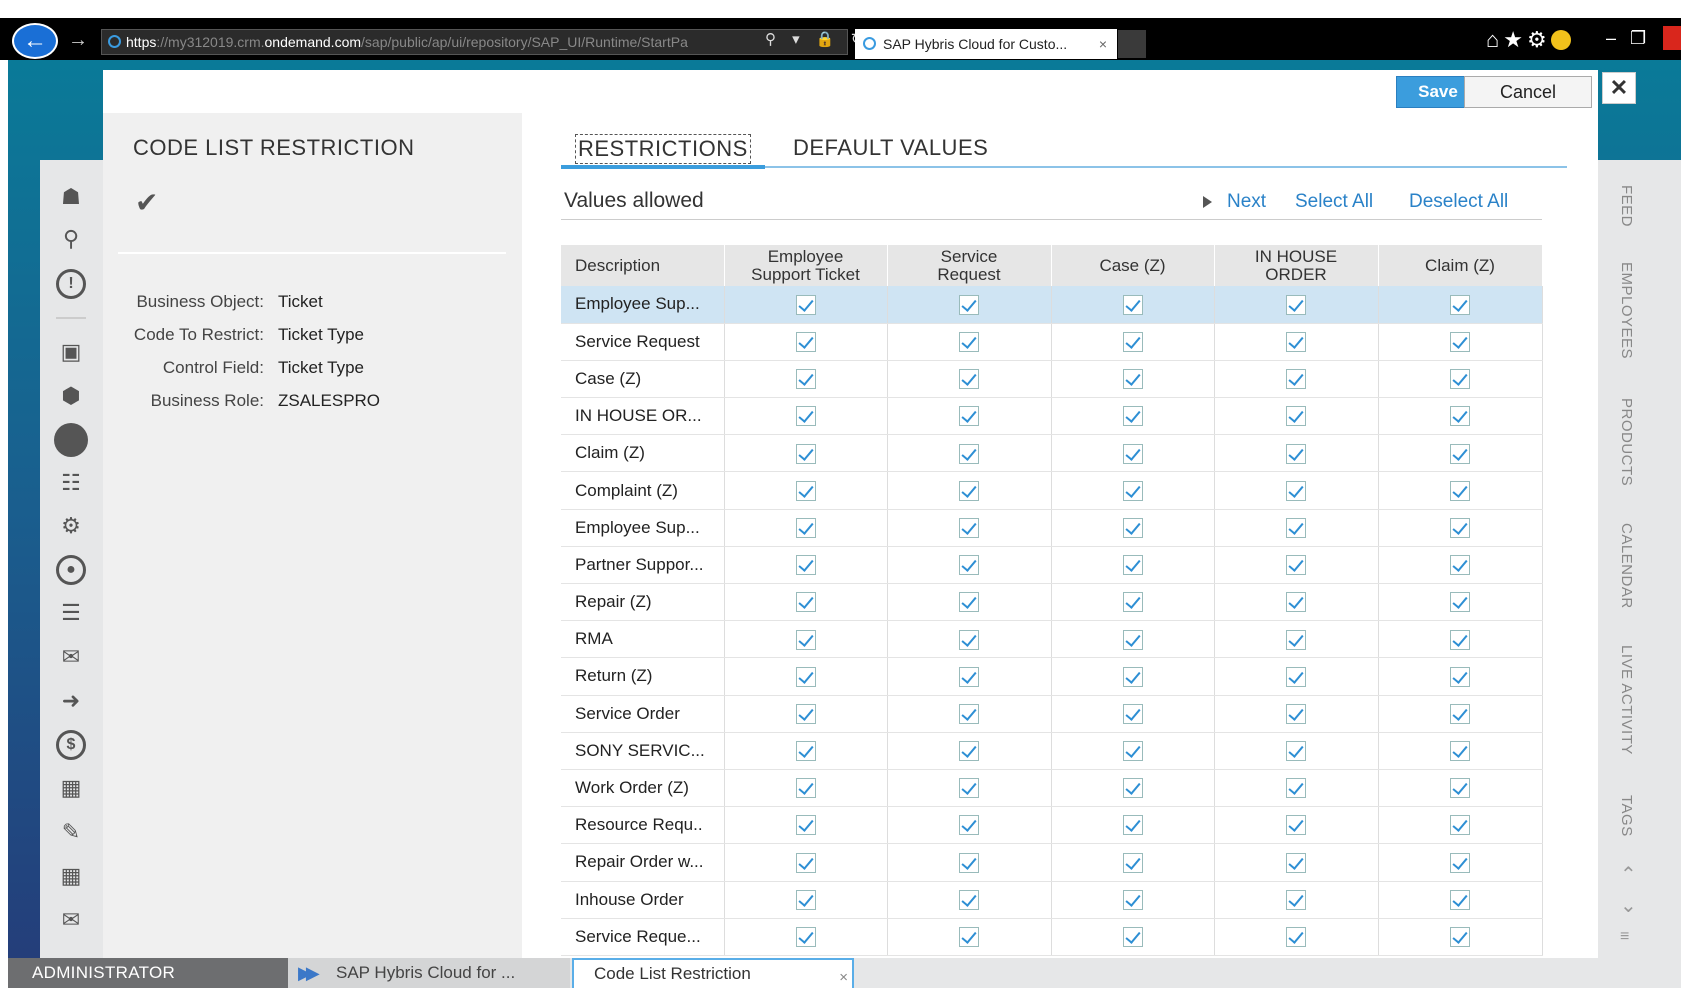 The width and height of the screenshot is (1681, 988). I want to click on table-row: Work Order (Z), so click(1052, 788).